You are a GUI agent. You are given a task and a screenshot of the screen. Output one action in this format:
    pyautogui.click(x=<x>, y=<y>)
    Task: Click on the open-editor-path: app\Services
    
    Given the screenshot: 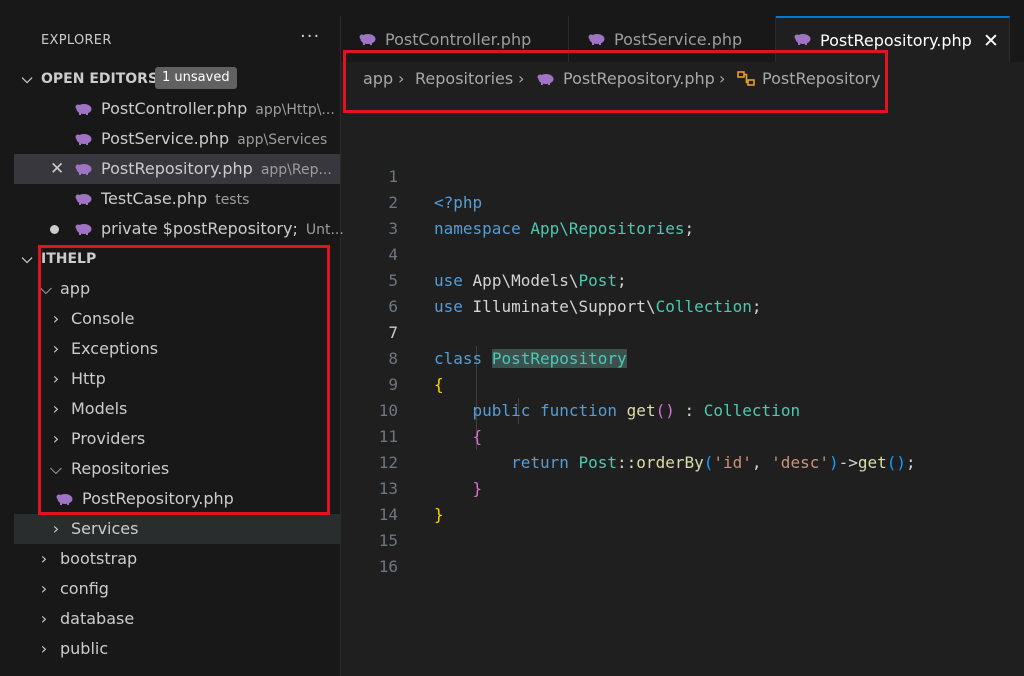 What is the action you would take?
    pyautogui.click(x=282, y=140)
    